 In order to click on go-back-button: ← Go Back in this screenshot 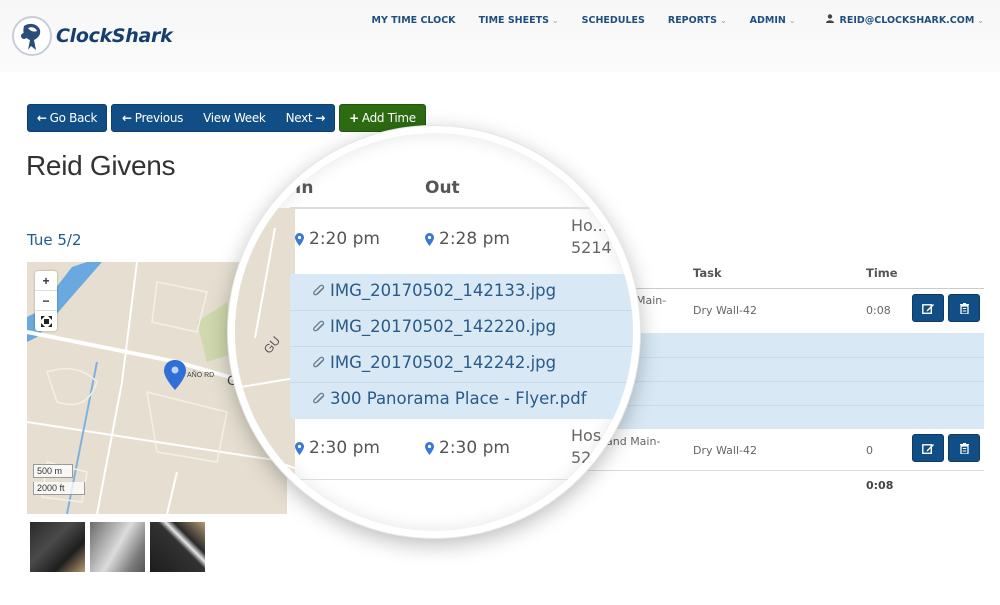, I will do `click(67, 118)`.